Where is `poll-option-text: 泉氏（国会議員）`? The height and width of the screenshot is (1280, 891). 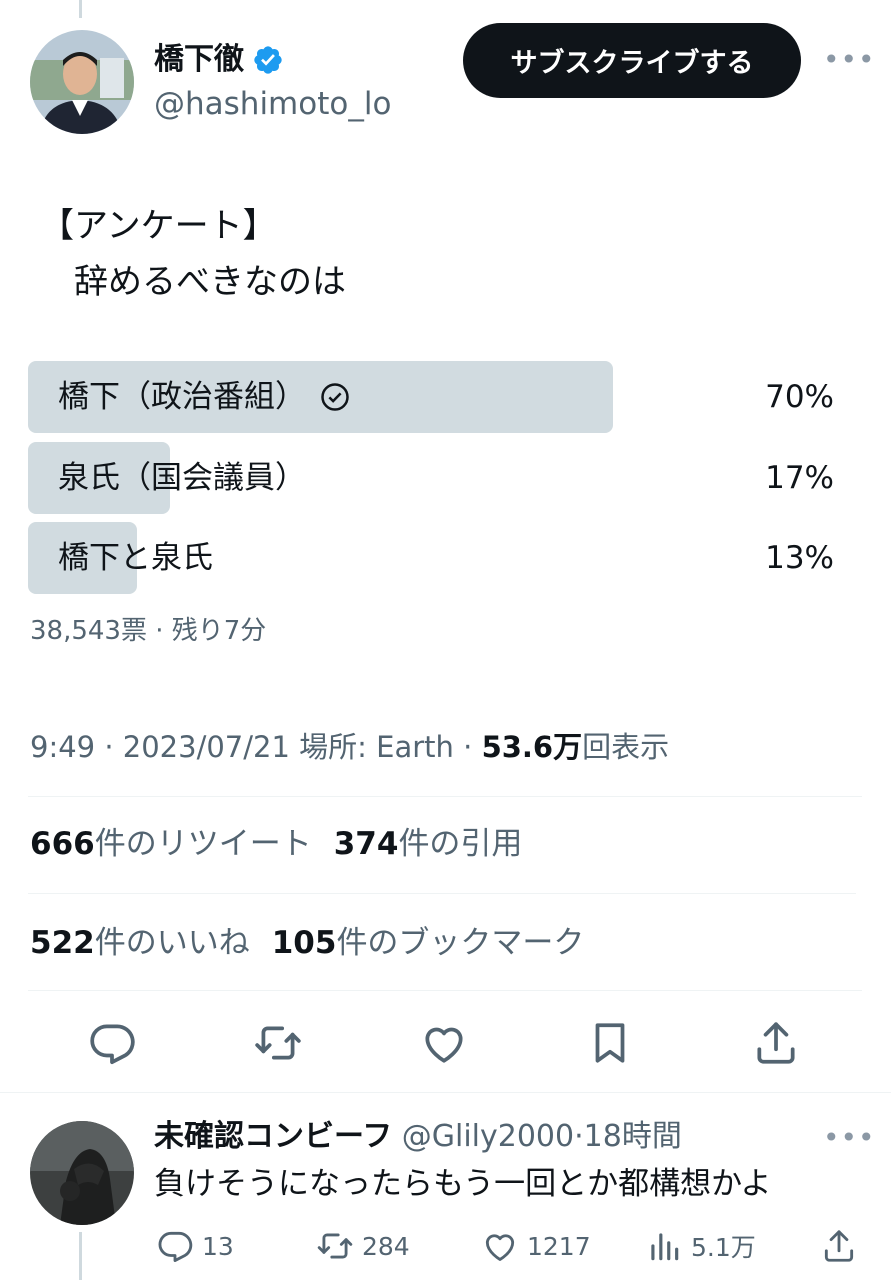 poll-option-text: 泉氏（国会議員） is located at coordinates (182, 478).